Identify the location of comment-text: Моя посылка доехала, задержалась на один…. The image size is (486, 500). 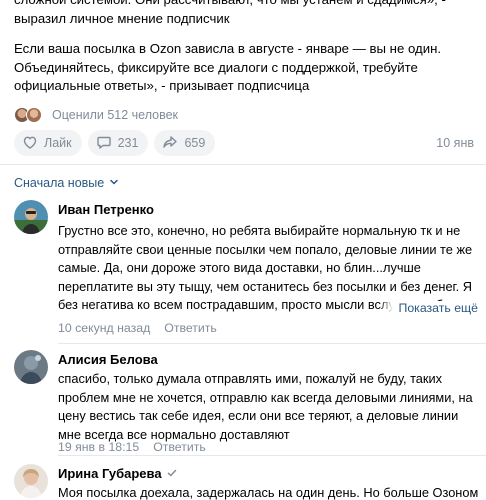
(268, 492).